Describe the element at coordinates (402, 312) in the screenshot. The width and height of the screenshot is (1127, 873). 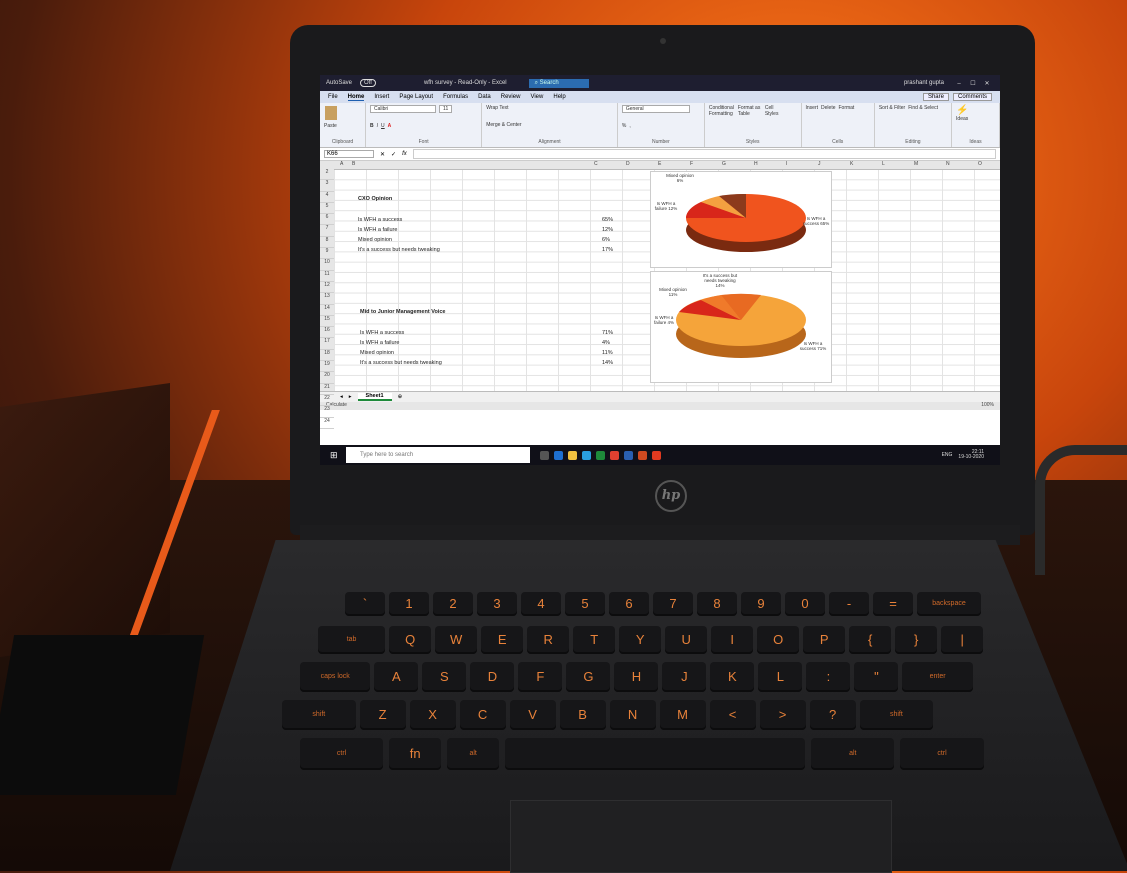
I see `mid-title: Mid to Junior Management Voice` at that location.